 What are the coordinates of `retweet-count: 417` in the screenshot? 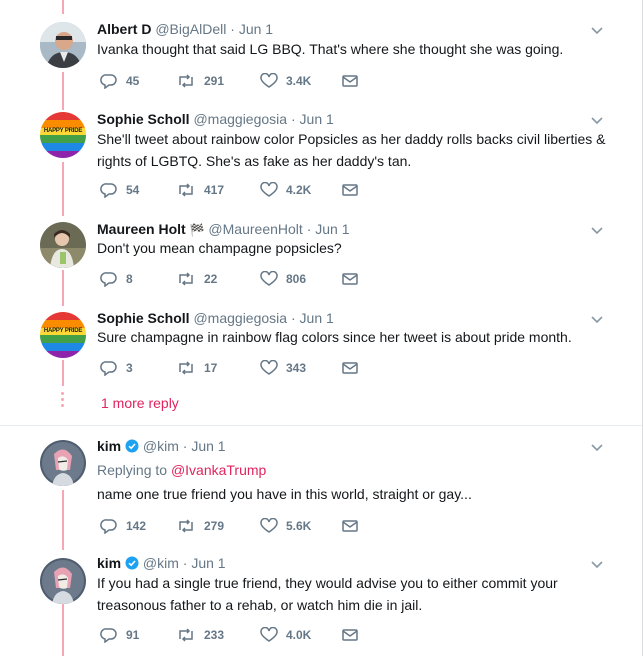 It's located at (214, 190).